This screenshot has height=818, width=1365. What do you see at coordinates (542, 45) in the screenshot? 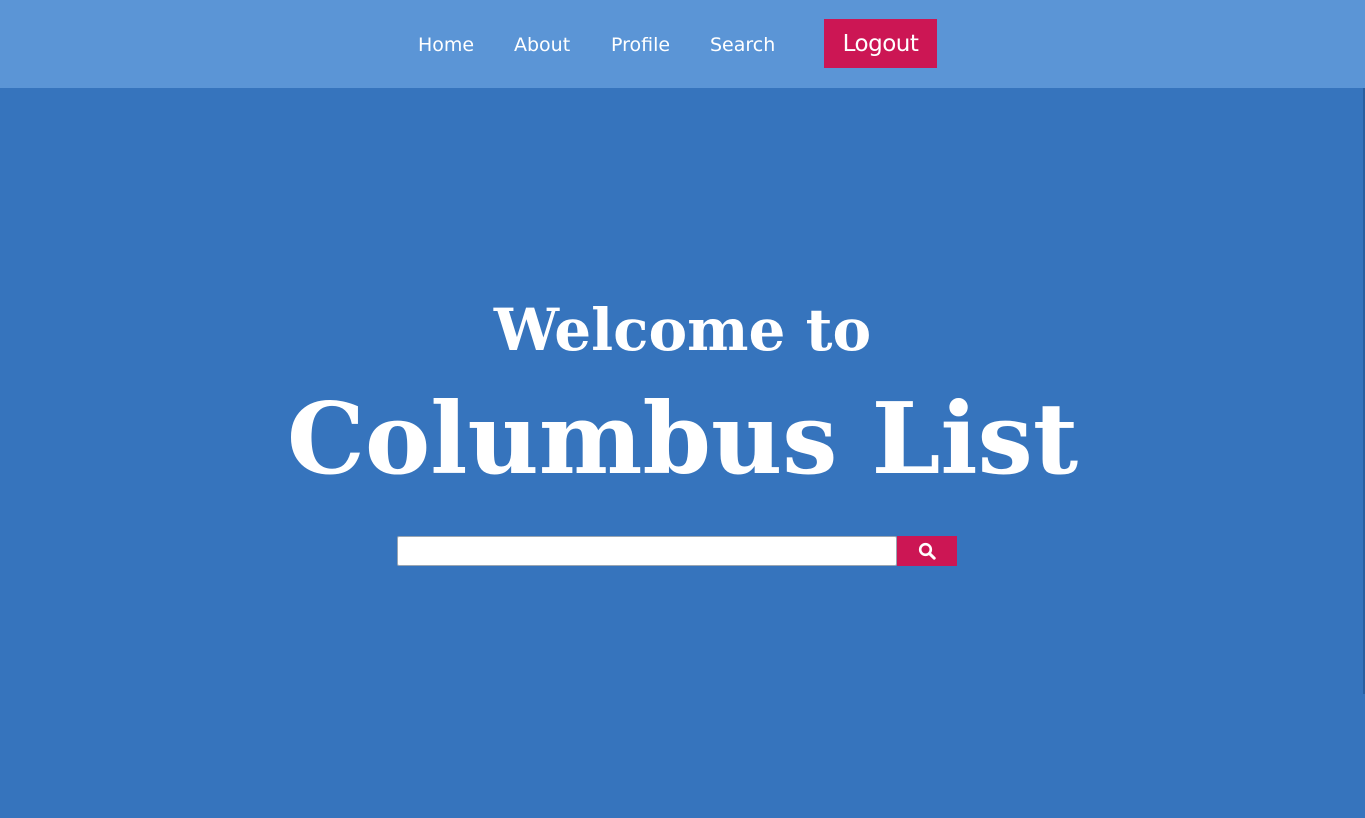
I see `nav-about-link: About` at bounding box center [542, 45].